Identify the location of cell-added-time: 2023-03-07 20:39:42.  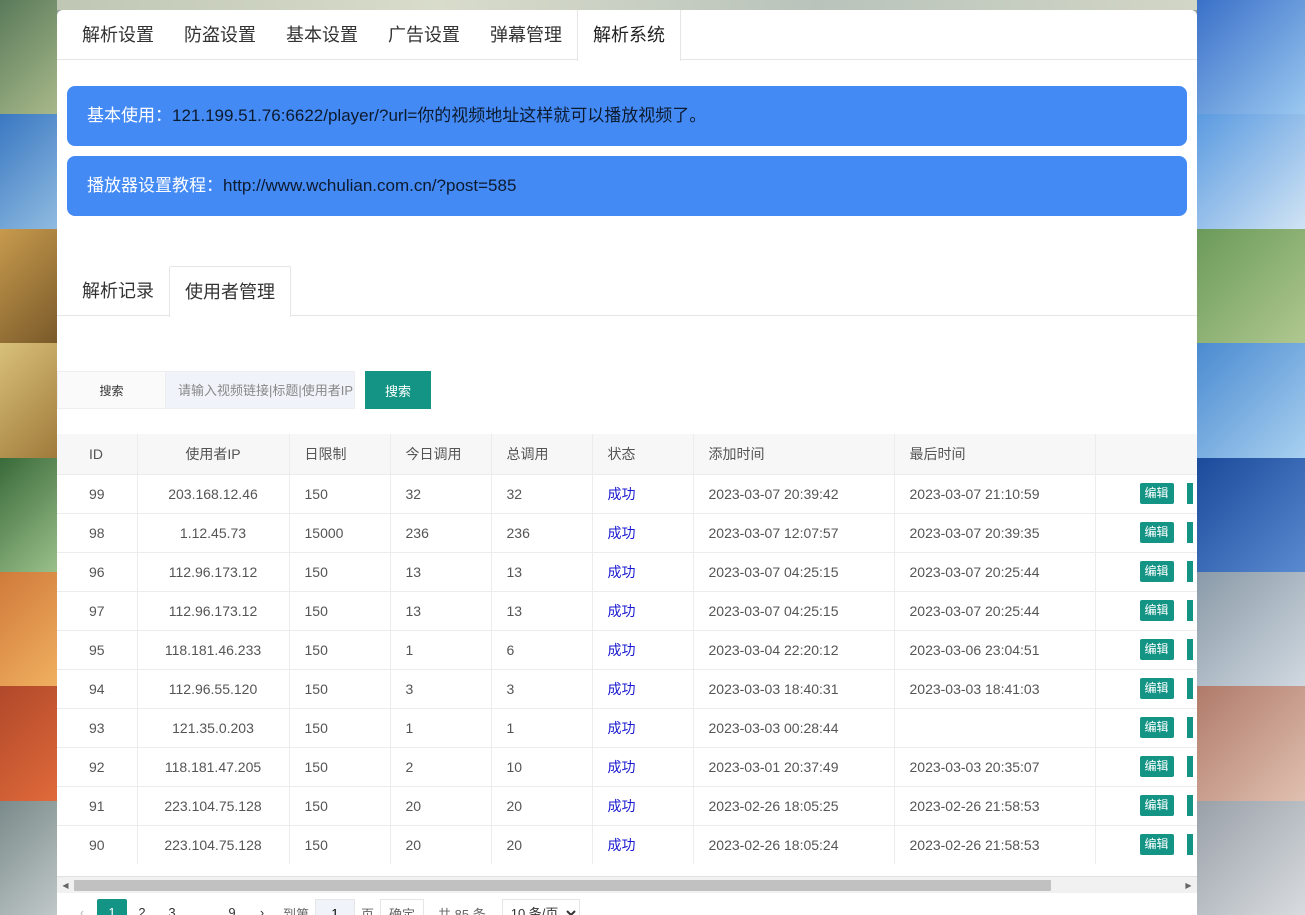
(794, 494).